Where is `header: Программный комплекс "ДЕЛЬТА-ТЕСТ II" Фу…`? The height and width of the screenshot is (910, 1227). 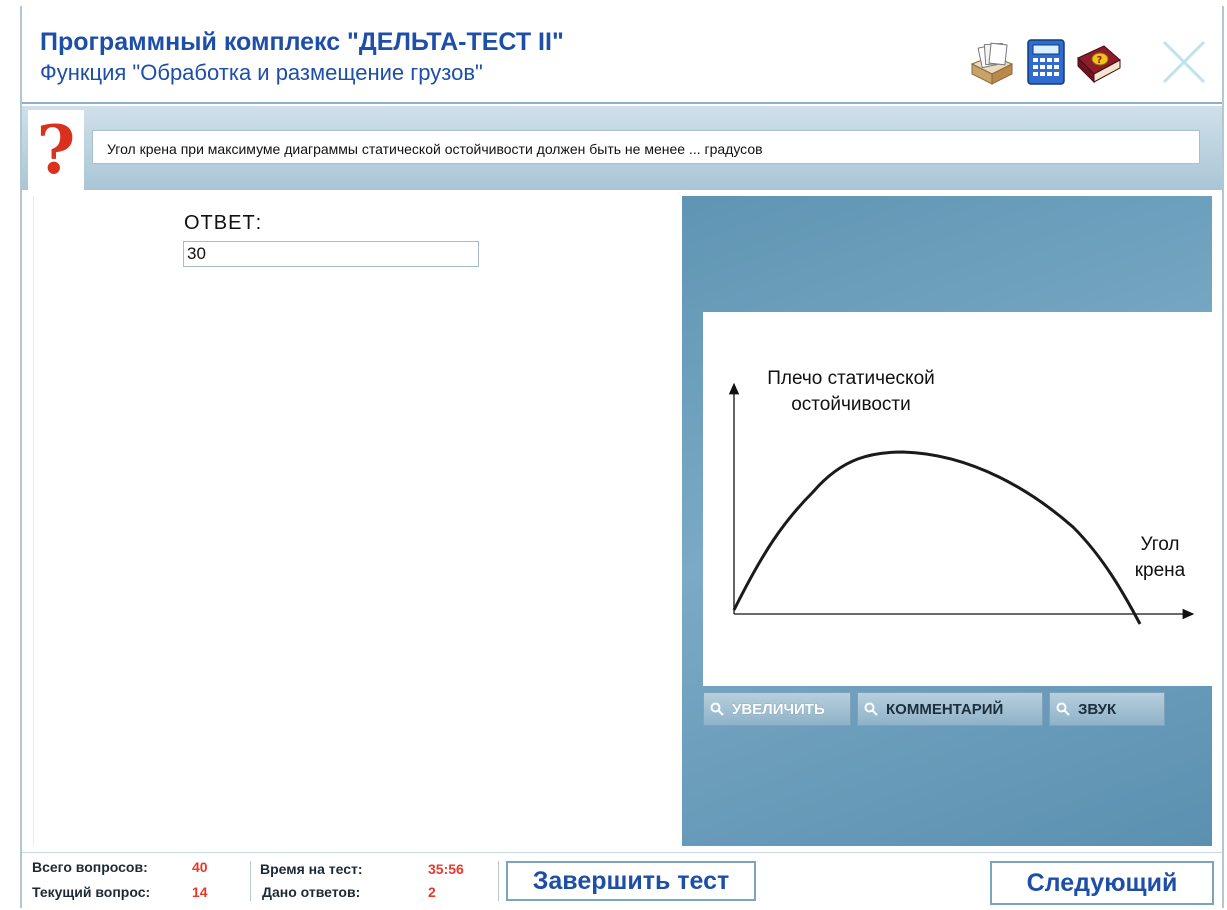
header: Программный комплекс "ДЕЛЬТА-ТЕСТ II" Фу… is located at coordinates (622, 55).